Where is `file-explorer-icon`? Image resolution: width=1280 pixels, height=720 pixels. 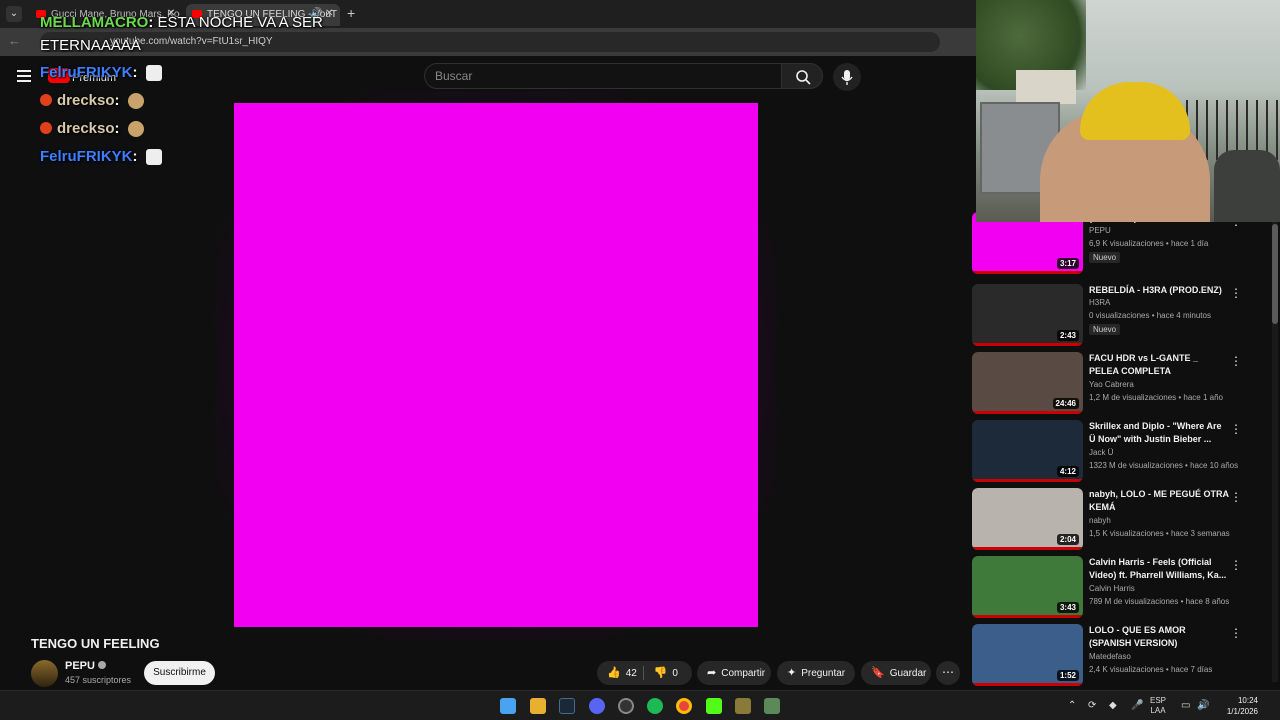
file-explorer-icon is located at coordinates (538, 706).